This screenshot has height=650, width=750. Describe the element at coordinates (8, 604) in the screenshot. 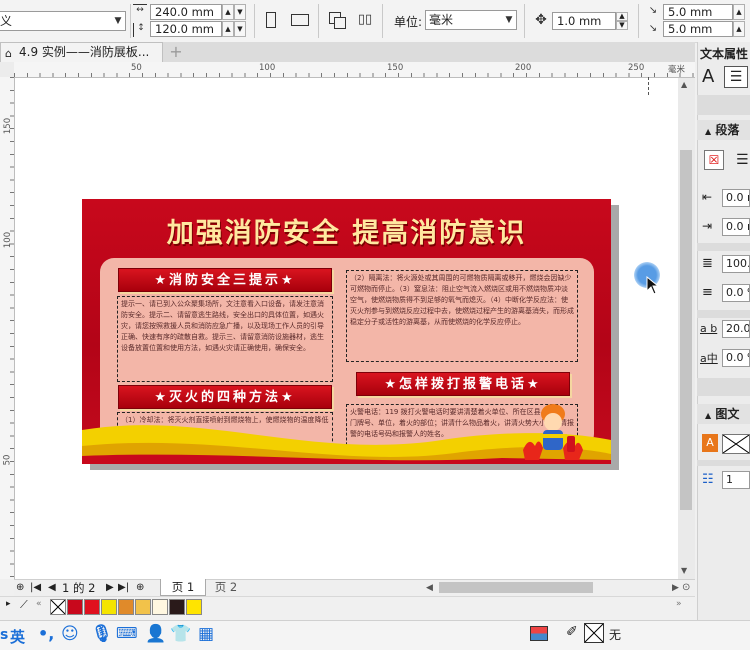

I see `palette-scroll-icon: ▸` at that location.